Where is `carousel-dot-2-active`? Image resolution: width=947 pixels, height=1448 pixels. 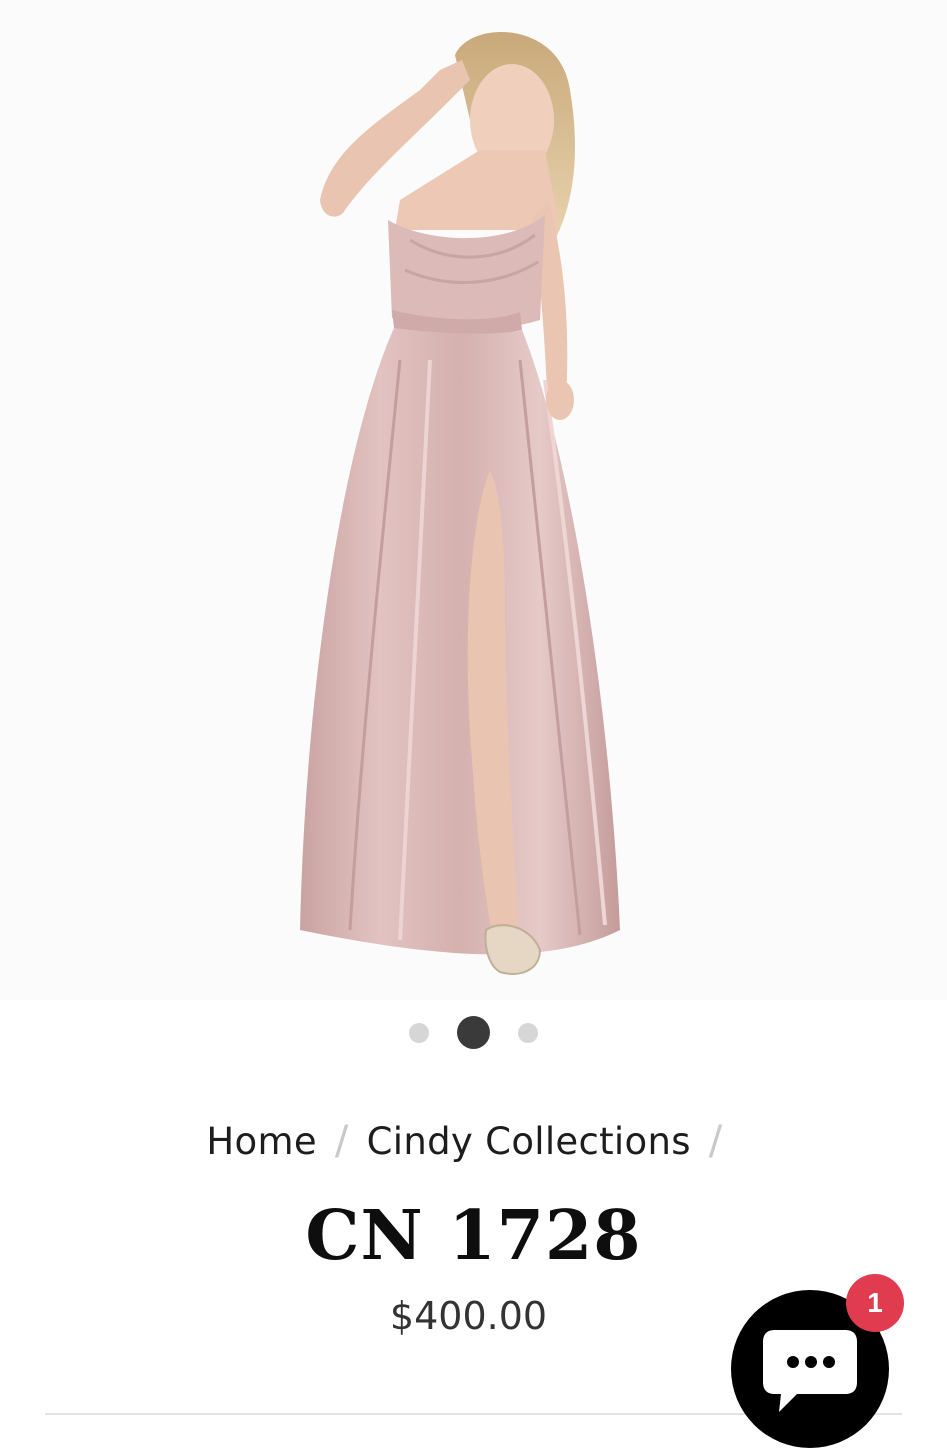 carousel-dot-2-active is located at coordinates (473, 1032).